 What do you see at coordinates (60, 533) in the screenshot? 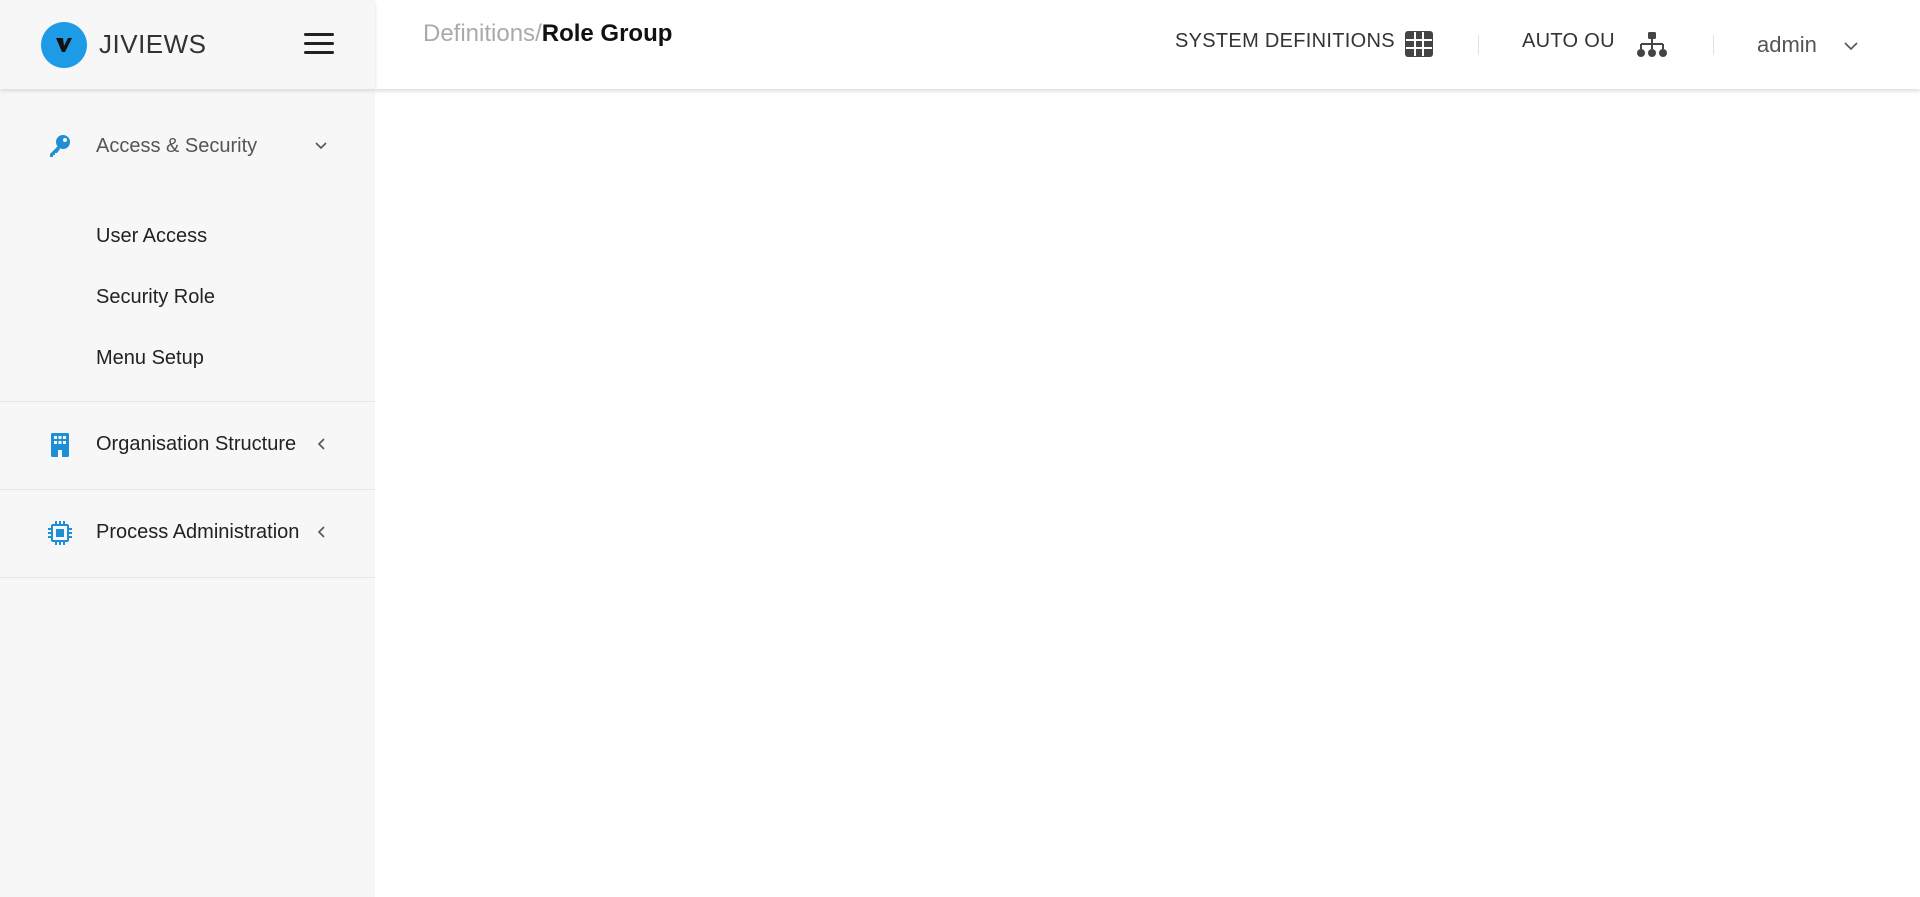
I see `chip-icon` at bounding box center [60, 533].